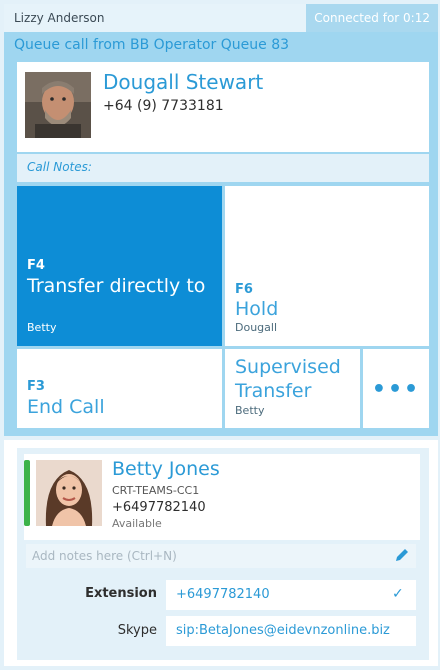 This screenshot has width=440, height=670. What do you see at coordinates (152, 45) in the screenshot?
I see `queue-label: Queue call from BB Operator Queue 83` at bounding box center [152, 45].